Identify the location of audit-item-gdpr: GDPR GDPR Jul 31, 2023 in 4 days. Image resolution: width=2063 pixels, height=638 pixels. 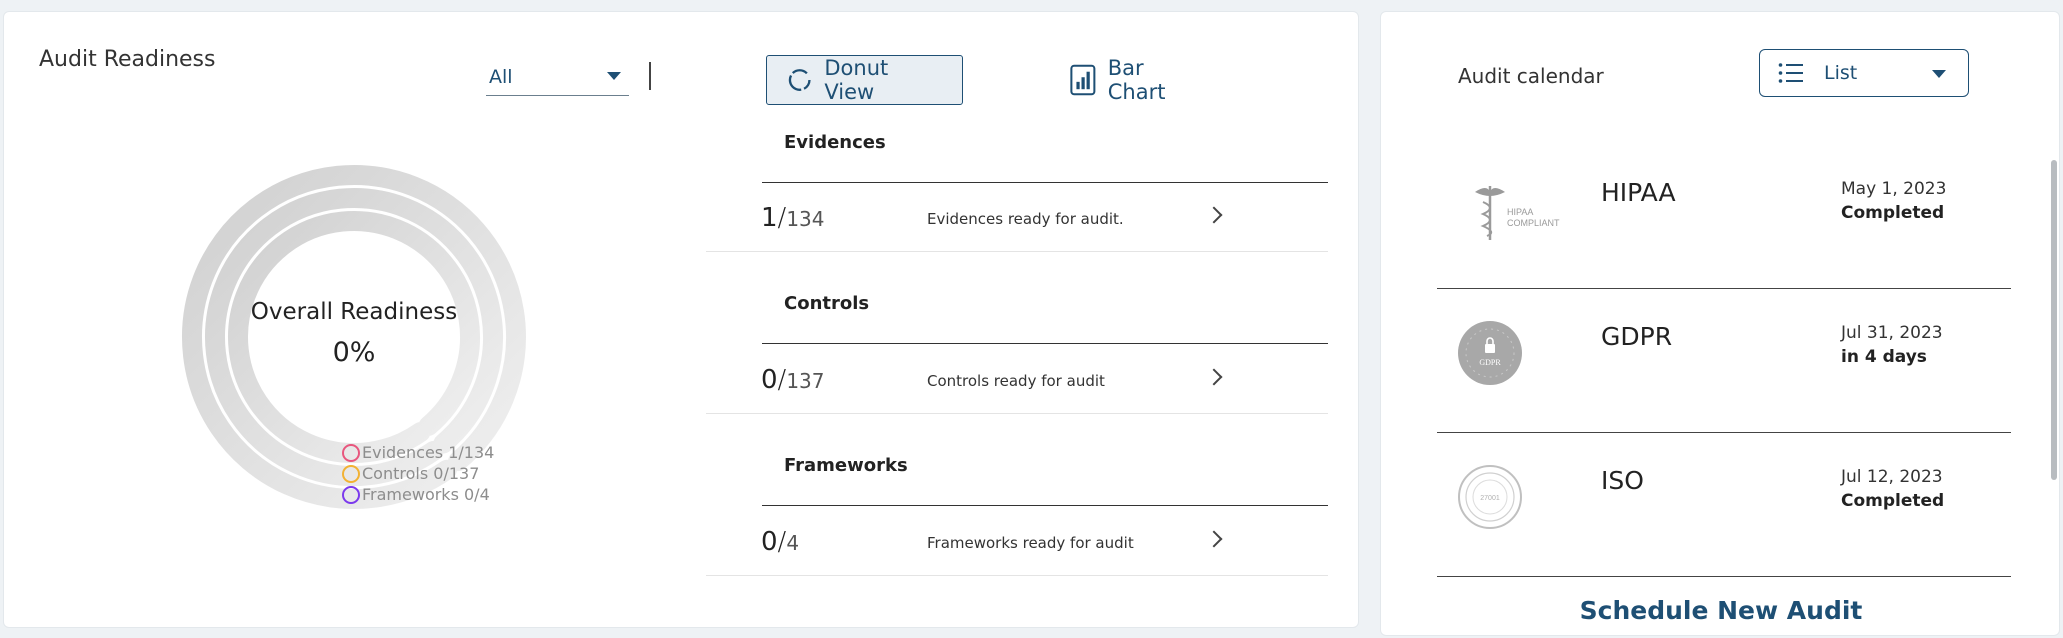
(1724, 370).